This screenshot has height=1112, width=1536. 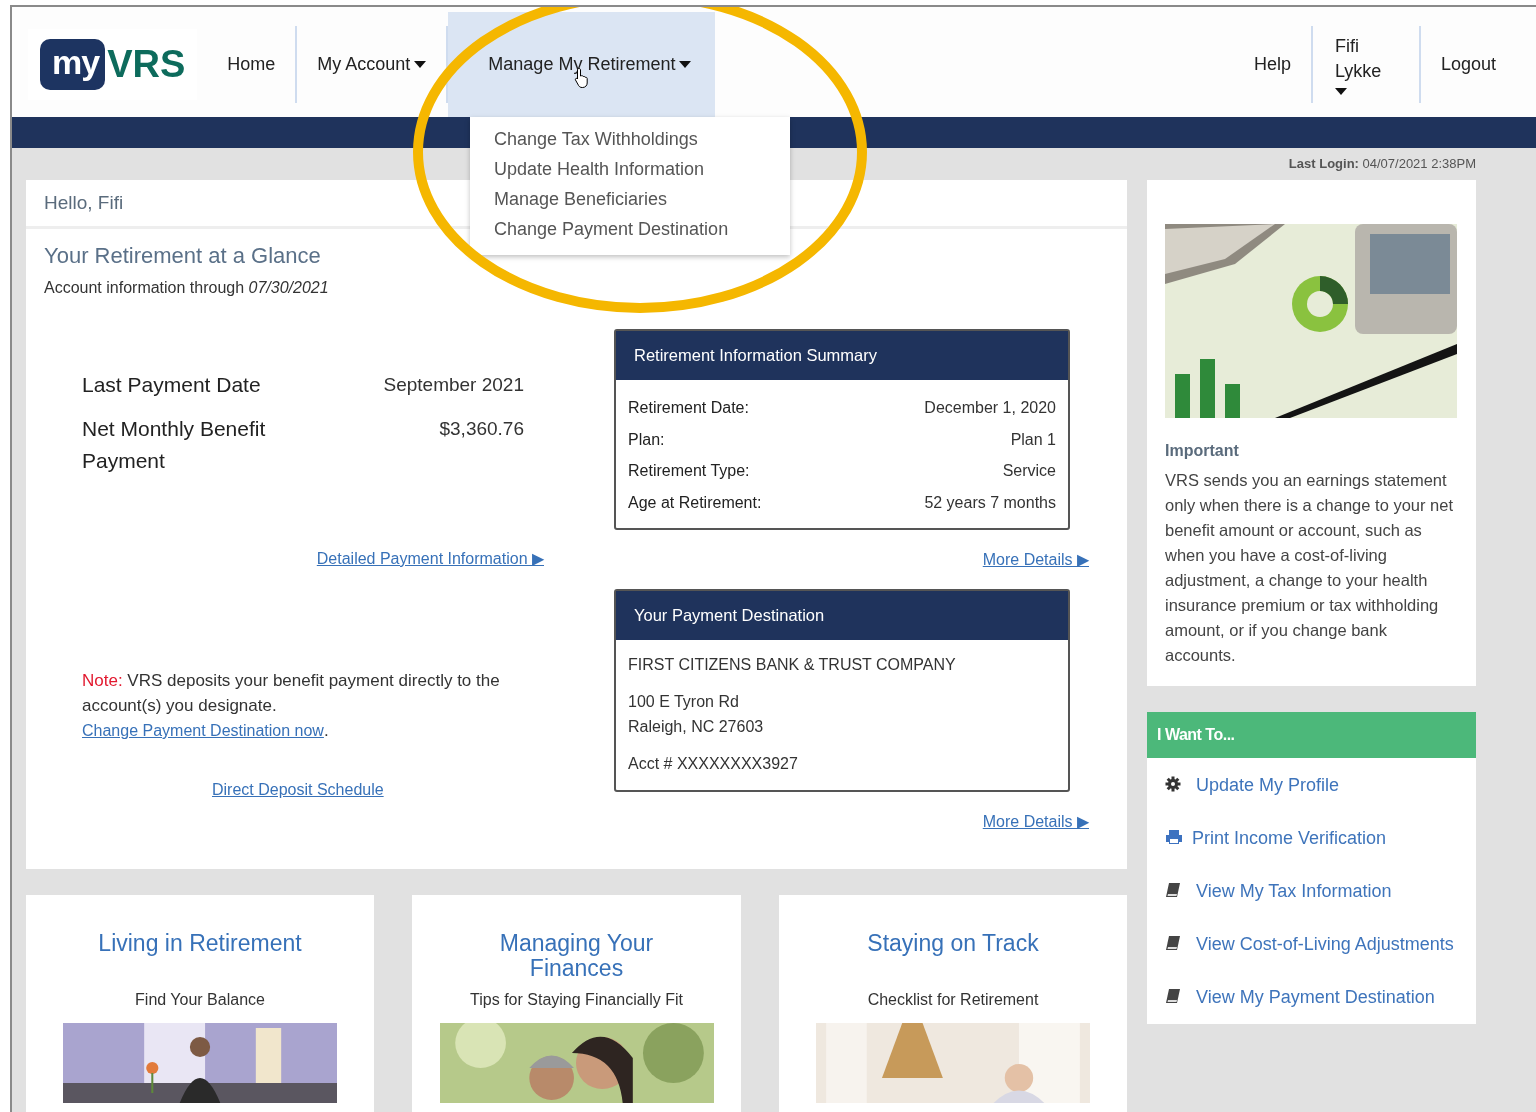 What do you see at coordinates (953, 1000) in the screenshot?
I see `feature-subtitle: Checklist for Retirement` at bounding box center [953, 1000].